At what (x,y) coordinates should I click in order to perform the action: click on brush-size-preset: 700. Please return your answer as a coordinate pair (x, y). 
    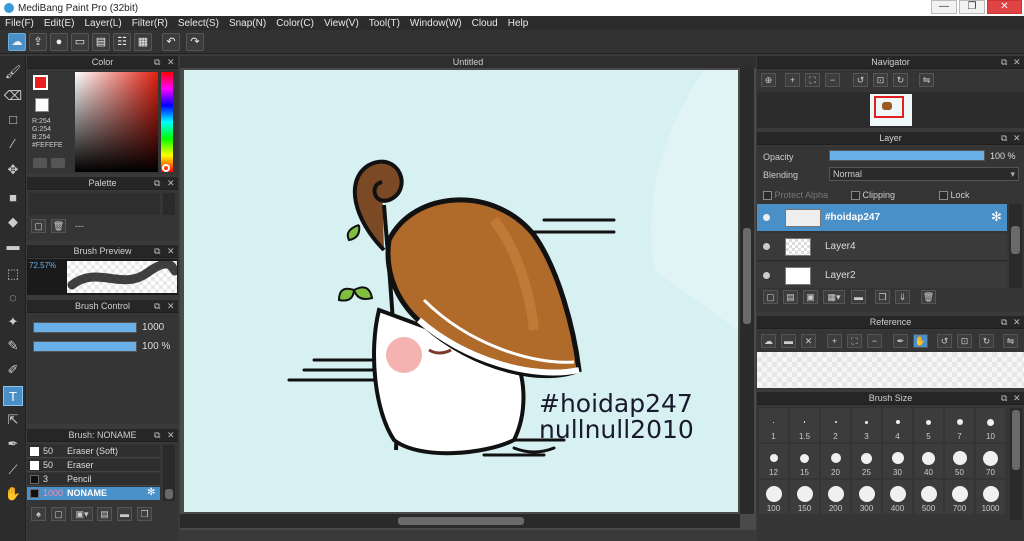
    Looking at the image, I should click on (959, 497).